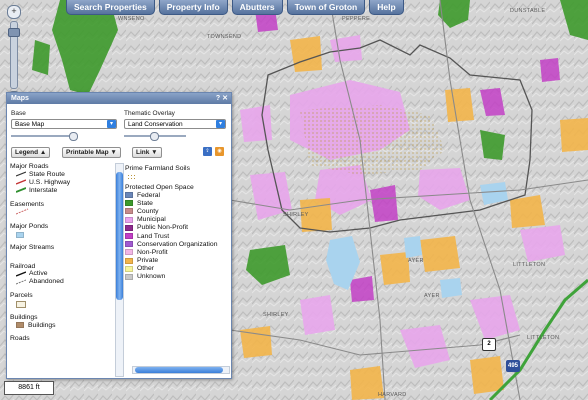 This screenshot has height=400, width=588. I want to click on zoom-slider, so click(14, 55).